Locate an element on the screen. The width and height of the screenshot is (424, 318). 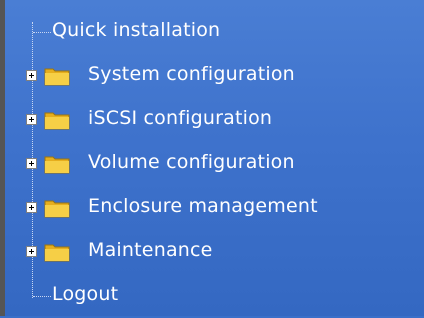
menu-item-volume-configuration: Volume configuration is located at coordinates (212, 164).